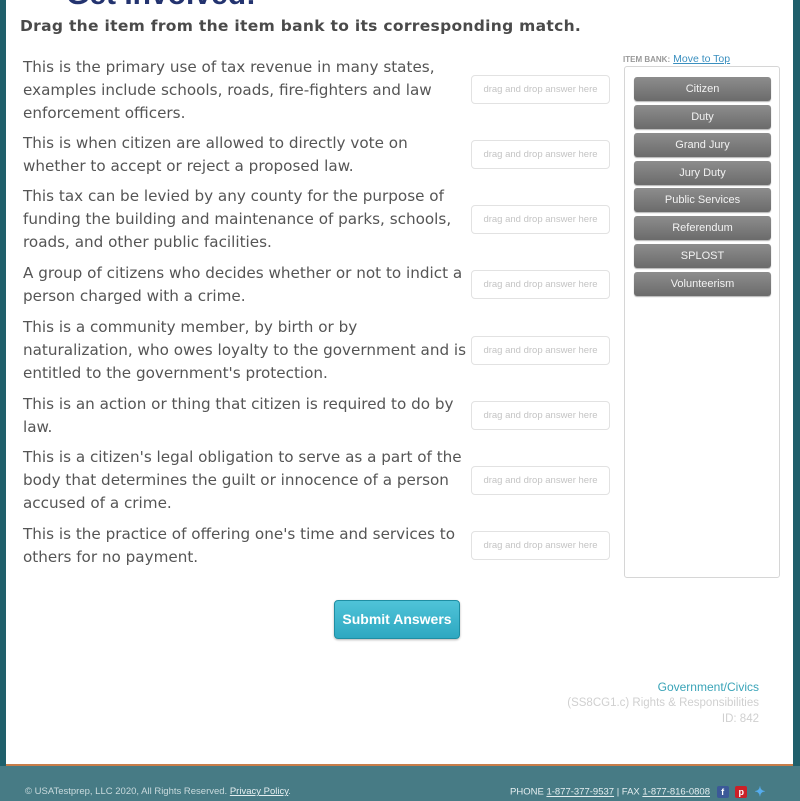  Describe the element at coordinates (259, 791) in the screenshot. I see `privacy-policy-link: Privacy Policy` at that location.